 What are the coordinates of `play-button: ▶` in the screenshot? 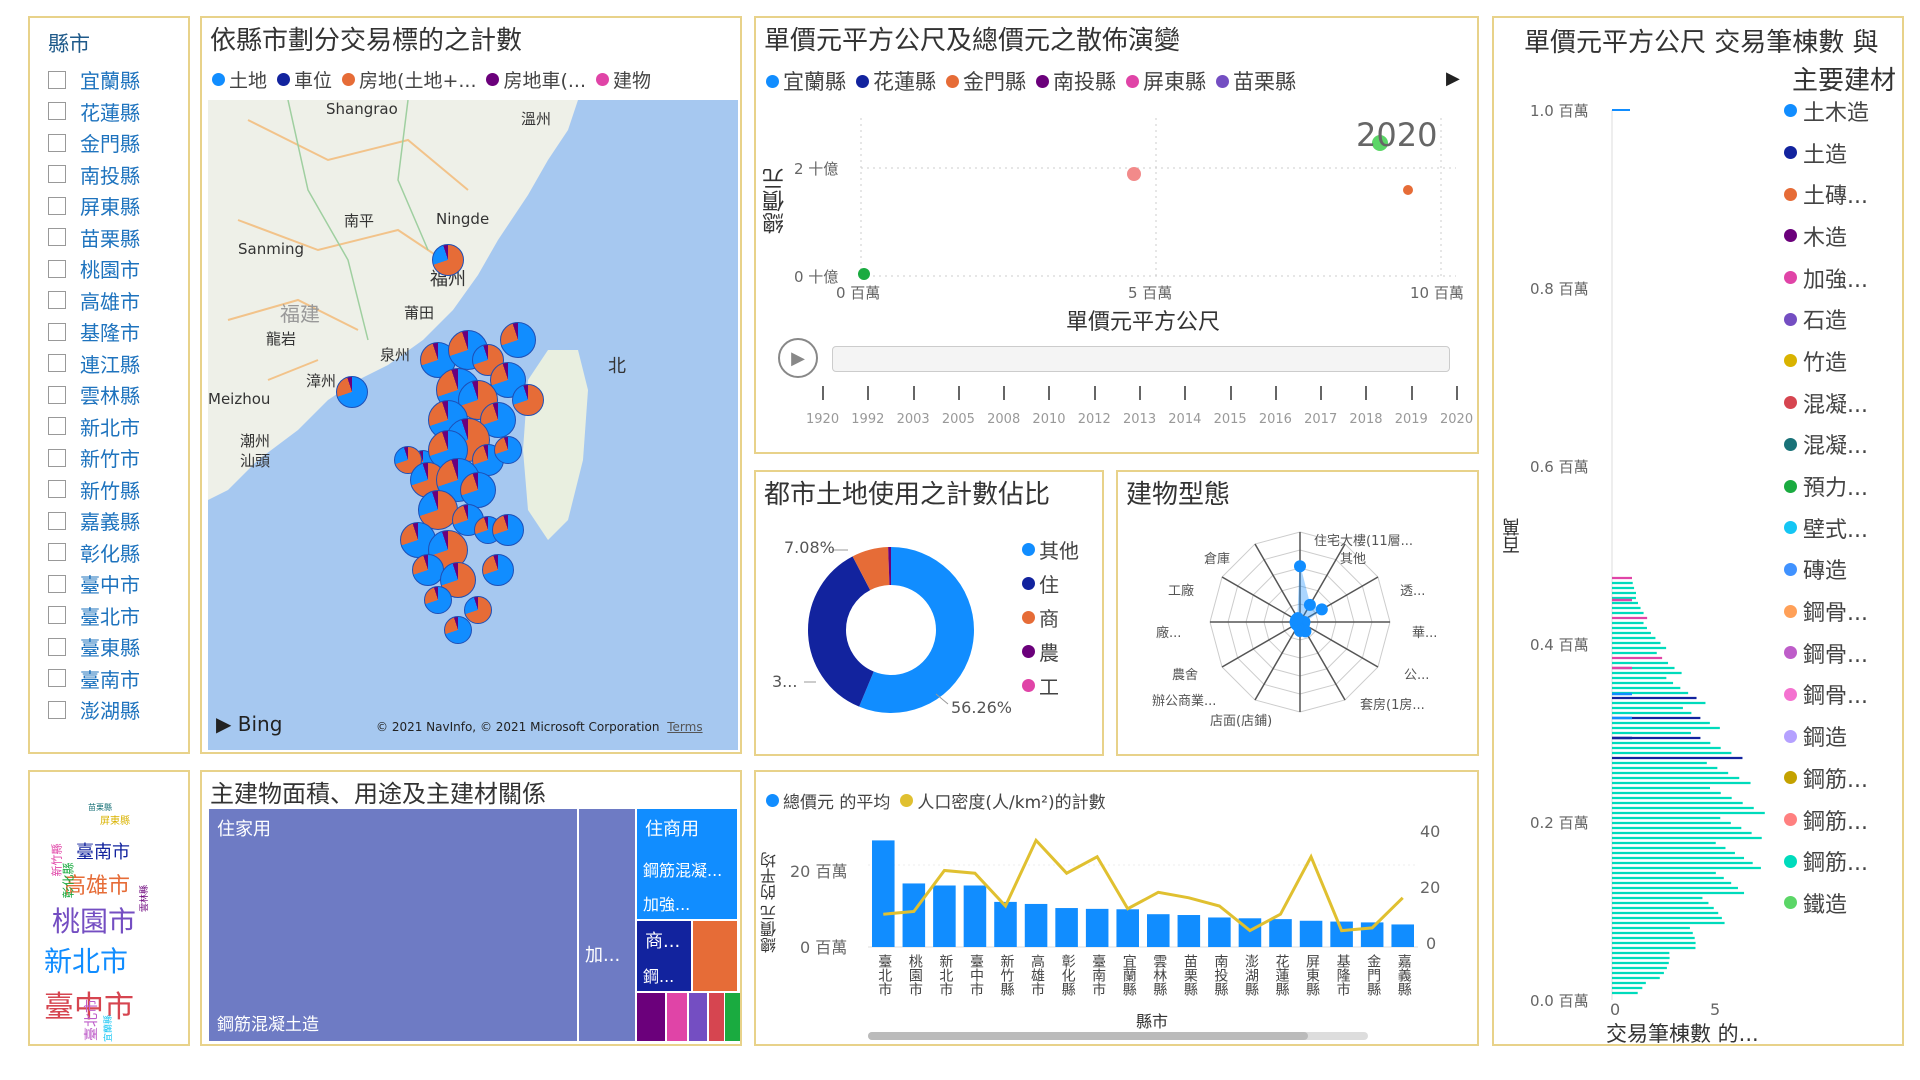 It's located at (798, 358).